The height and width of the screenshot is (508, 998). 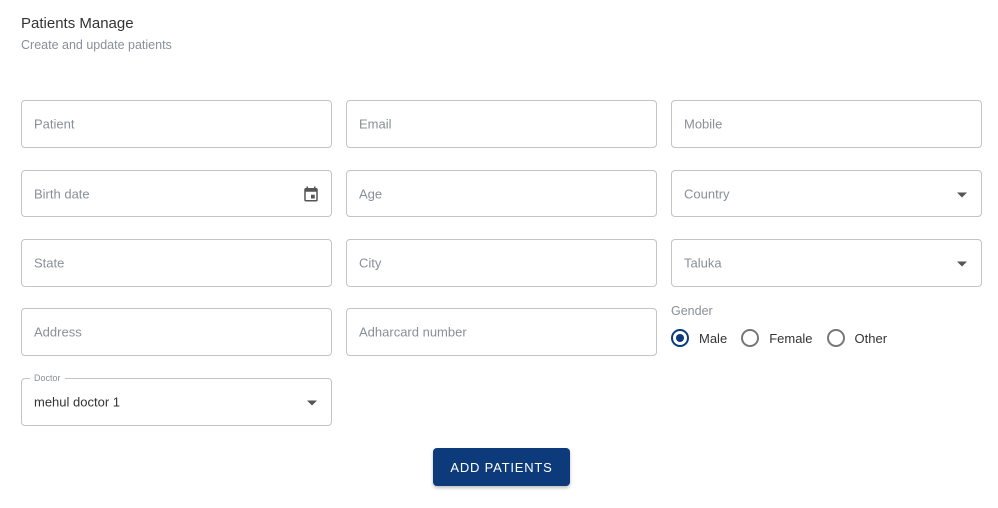 What do you see at coordinates (826, 263) in the screenshot?
I see `taluka-select: Taluka` at bounding box center [826, 263].